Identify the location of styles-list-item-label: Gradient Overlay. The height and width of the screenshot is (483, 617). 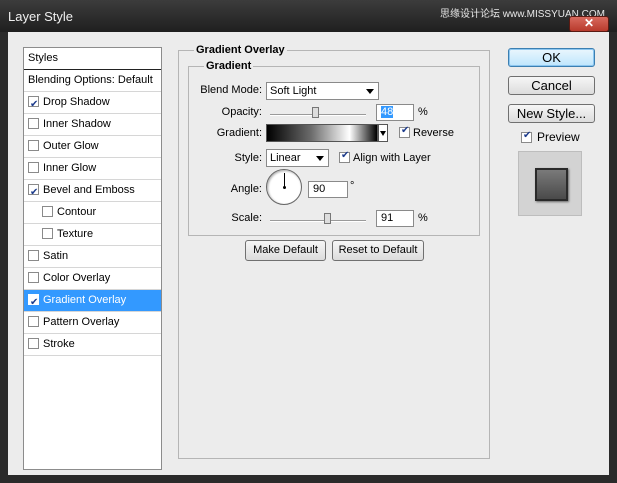
(85, 300).